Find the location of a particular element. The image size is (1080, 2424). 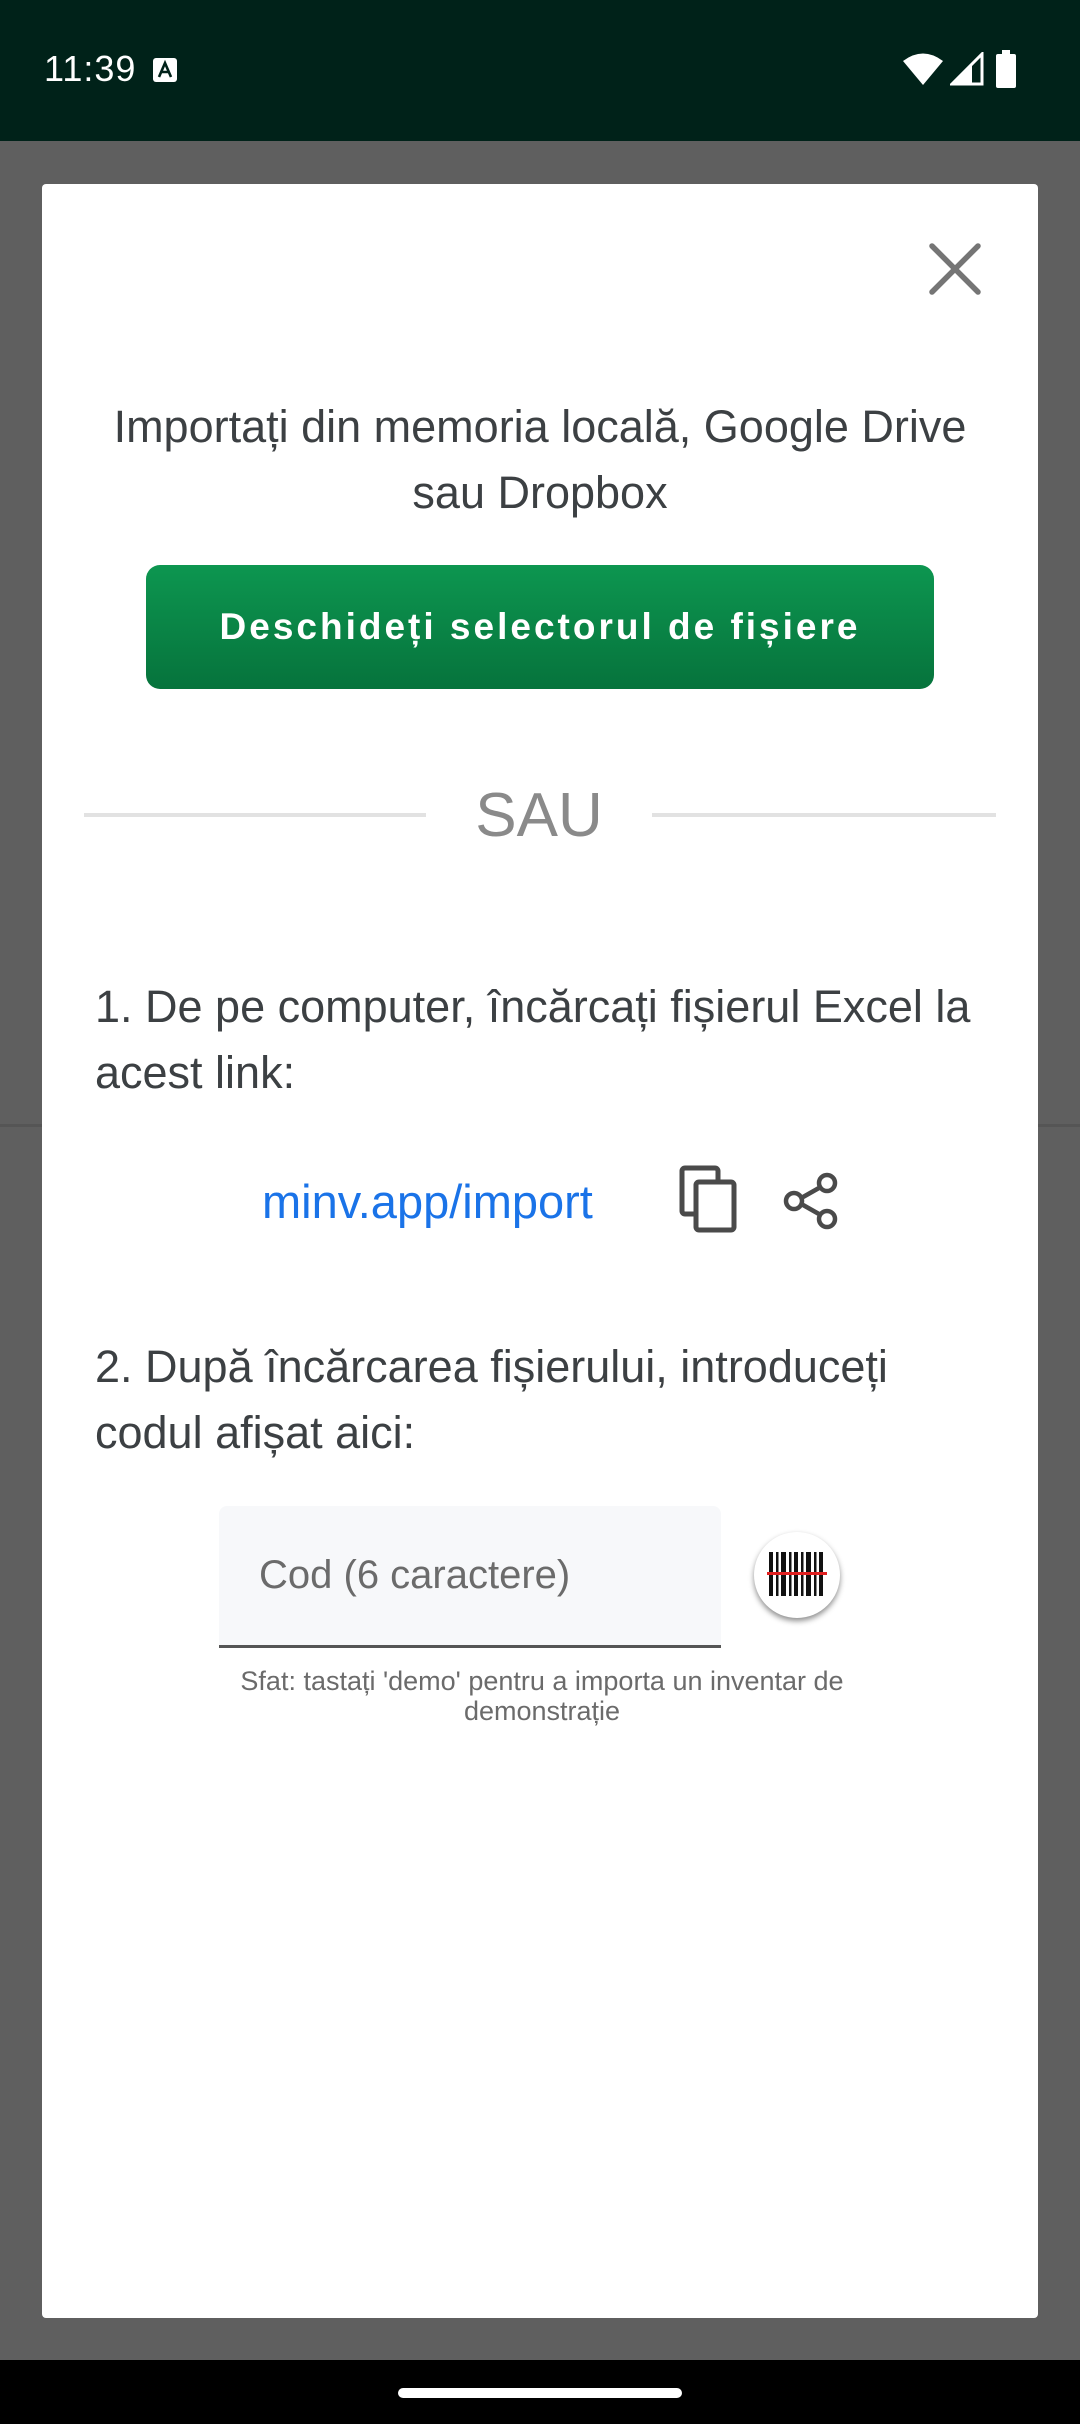

status-bar: 11:39 is located at coordinates (540, 70).